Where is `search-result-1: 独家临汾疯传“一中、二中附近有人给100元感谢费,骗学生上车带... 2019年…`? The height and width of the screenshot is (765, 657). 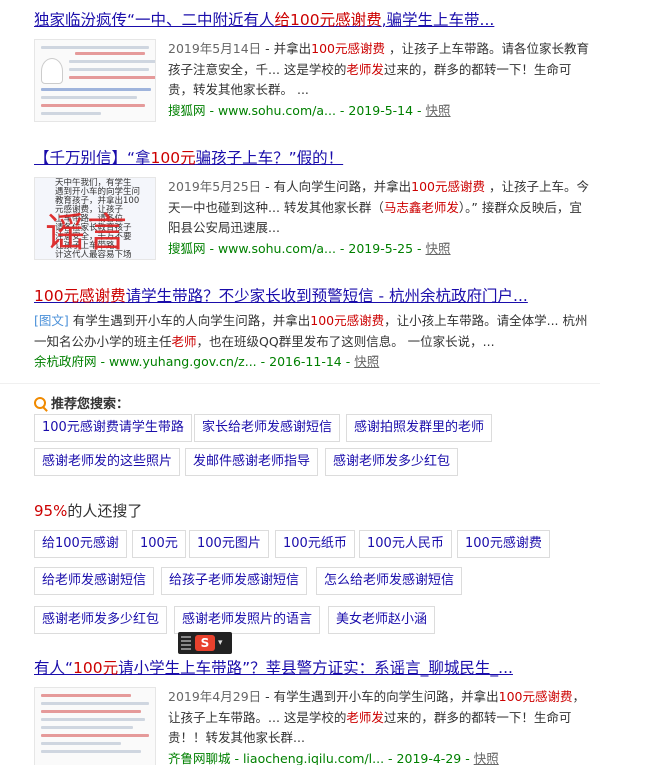
search-result-1: 独家临汾疯传“一中、二中附近有人给100元感谢费,骗学生上车带... 2019年… is located at coordinates (314, 66).